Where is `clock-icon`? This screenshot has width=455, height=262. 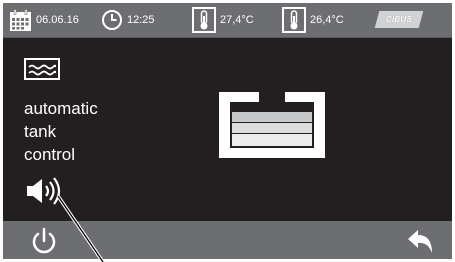
clock-icon is located at coordinates (112, 20).